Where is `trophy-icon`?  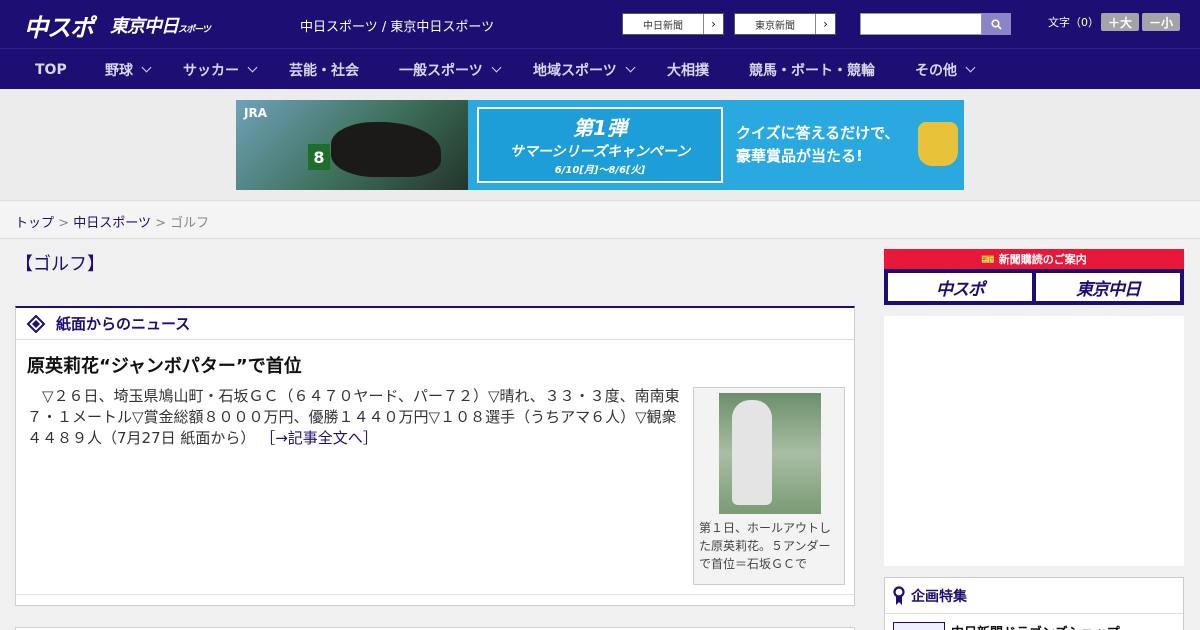 trophy-icon is located at coordinates (938, 144).